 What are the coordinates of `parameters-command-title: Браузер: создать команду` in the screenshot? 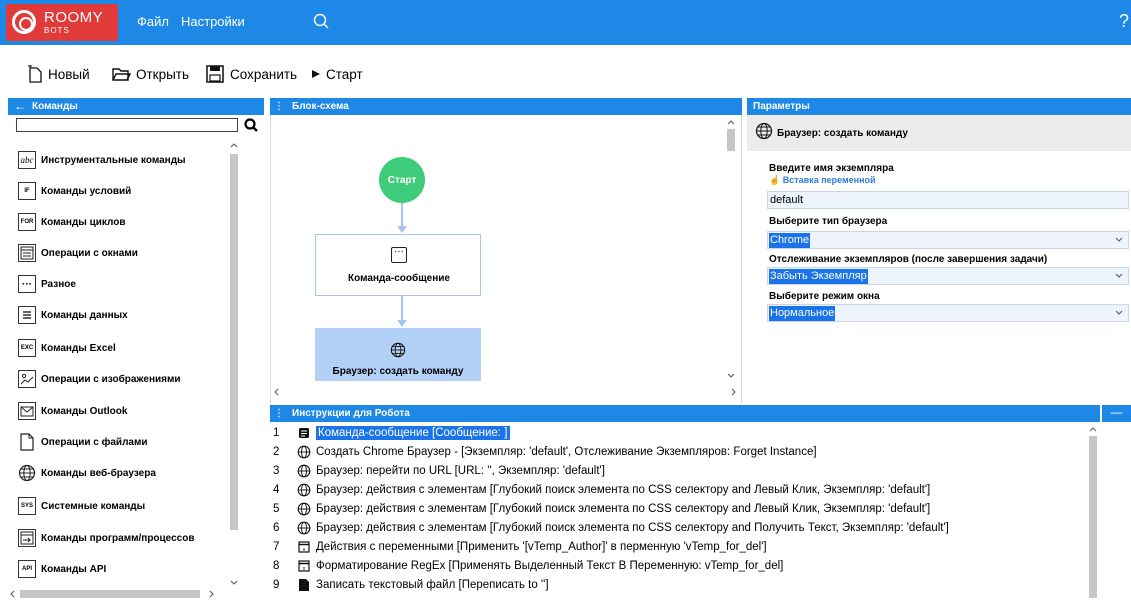 It's located at (842, 133).